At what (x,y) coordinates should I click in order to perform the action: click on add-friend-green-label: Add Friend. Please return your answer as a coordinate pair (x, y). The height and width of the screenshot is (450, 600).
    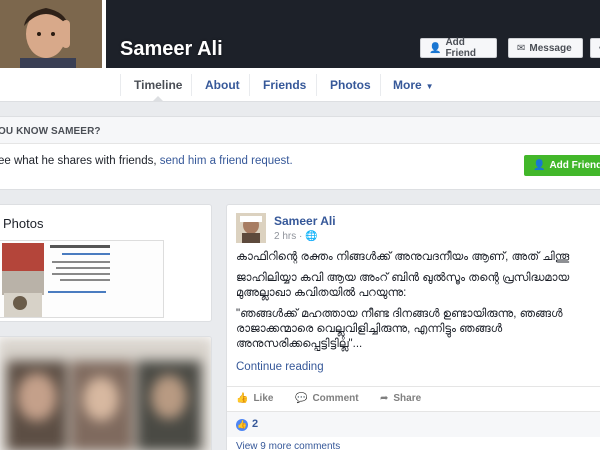
    Looking at the image, I should click on (574, 165).